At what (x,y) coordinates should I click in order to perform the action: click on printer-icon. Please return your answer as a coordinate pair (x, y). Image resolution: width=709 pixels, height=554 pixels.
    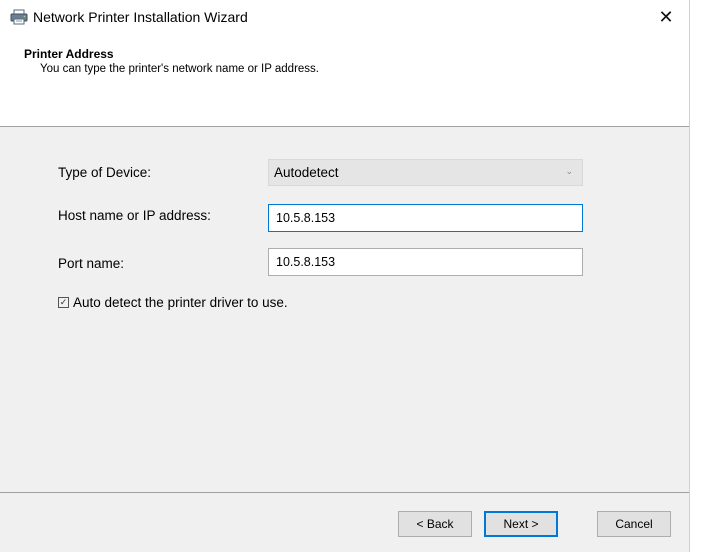
    Looking at the image, I should click on (19, 17).